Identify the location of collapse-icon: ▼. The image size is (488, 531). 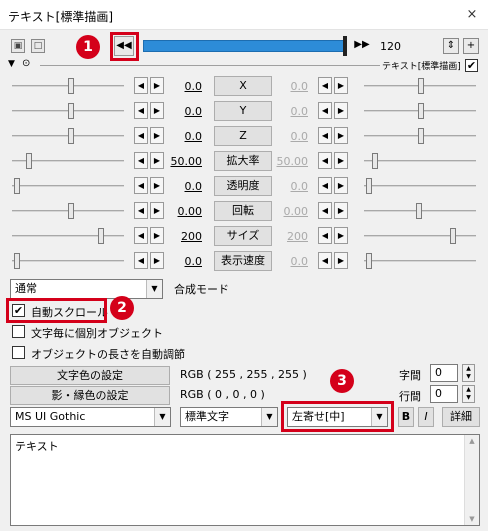
(11, 64).